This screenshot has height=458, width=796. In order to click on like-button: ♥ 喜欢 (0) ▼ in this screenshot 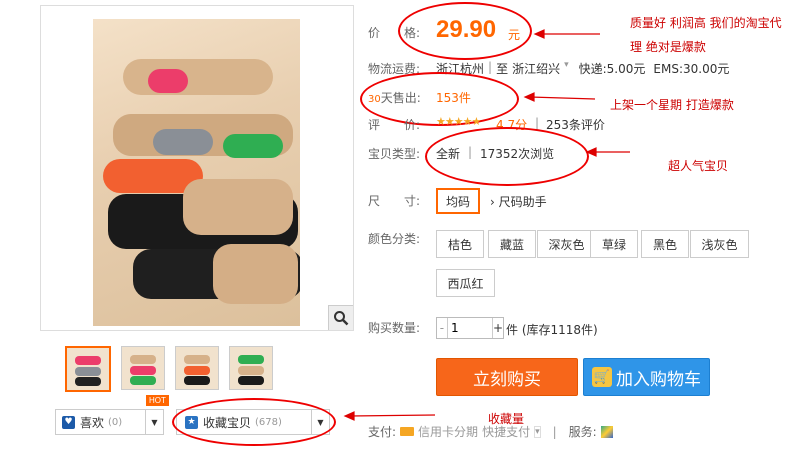, I will do `click(109, 422)`.